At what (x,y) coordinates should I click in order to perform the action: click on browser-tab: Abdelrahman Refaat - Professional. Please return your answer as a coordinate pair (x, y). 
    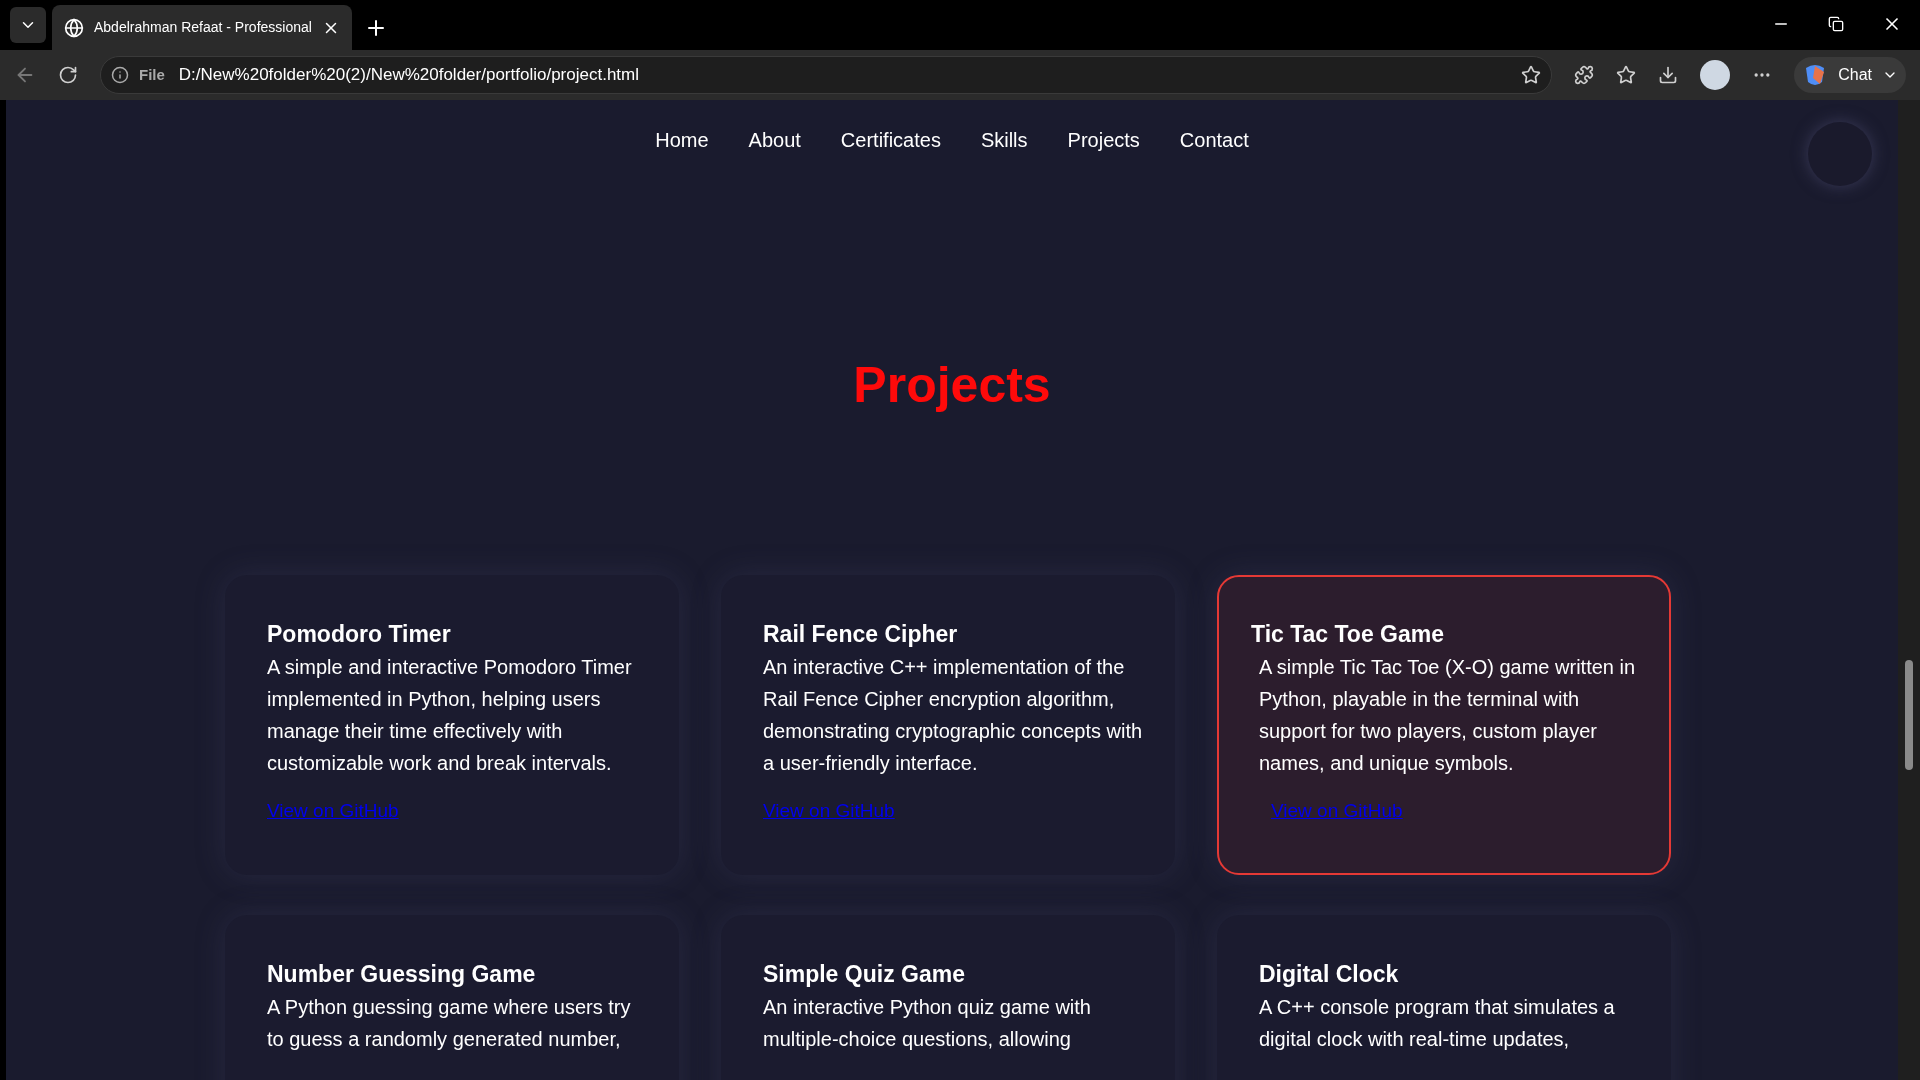
    Looking at the image, I should click on (202, 27).